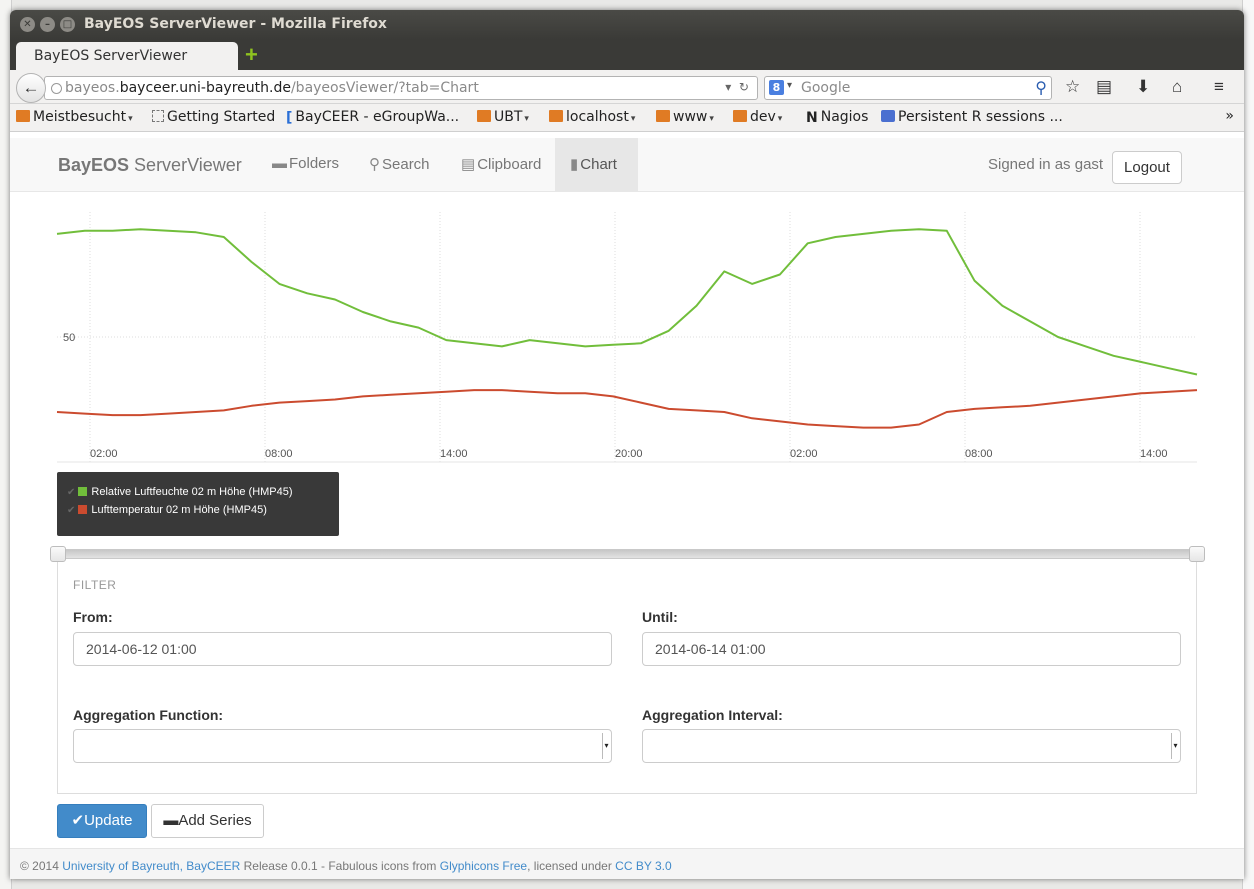  I want to click on download-arrow-icon: ⬇, so click(1143, 87).